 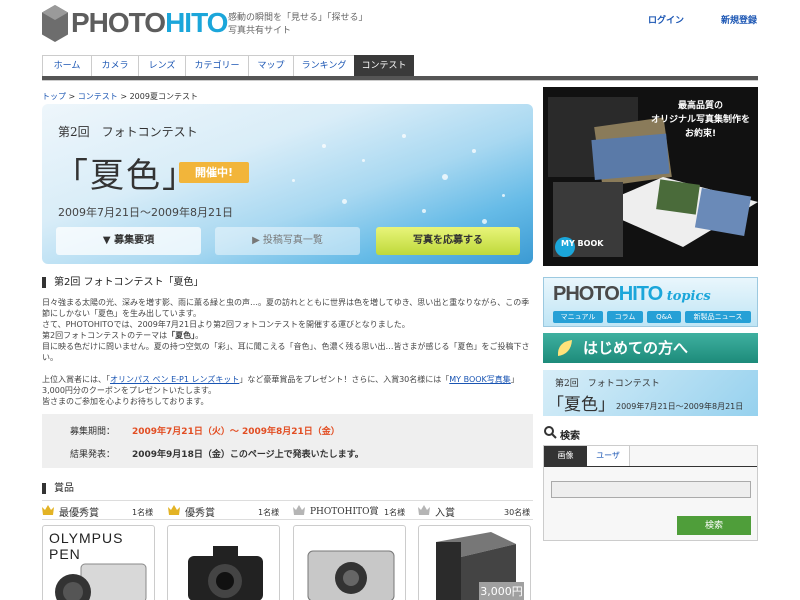 What do you see at coordinates (564, 348) in the screenshot?
I see `leaf-icon` at bounding box center [564, 348].